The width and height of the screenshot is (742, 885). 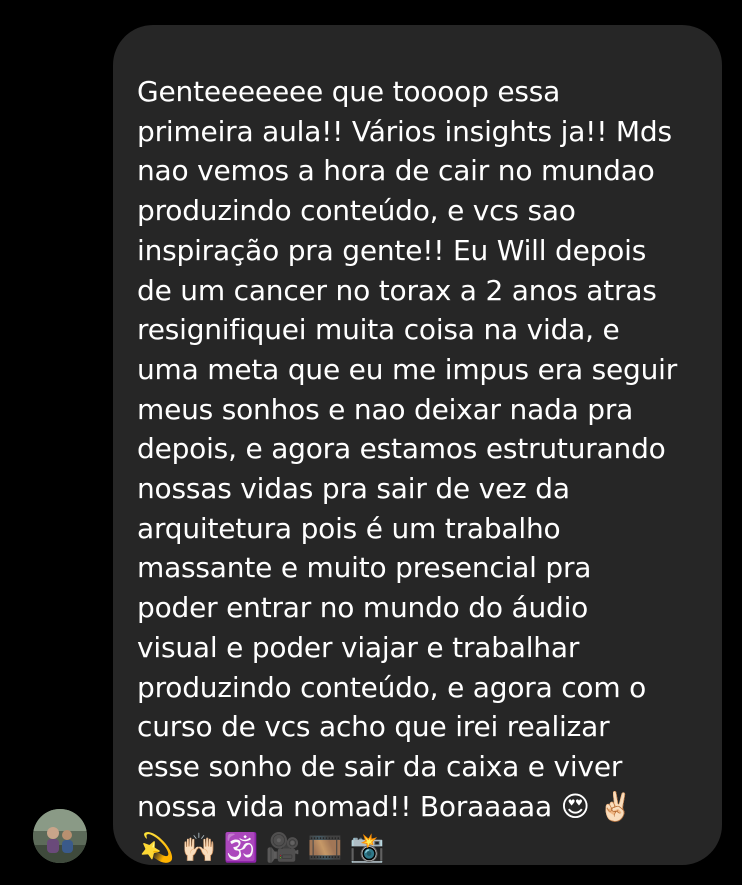 I want to click on avatar-photo, so click(x=60, y=836).